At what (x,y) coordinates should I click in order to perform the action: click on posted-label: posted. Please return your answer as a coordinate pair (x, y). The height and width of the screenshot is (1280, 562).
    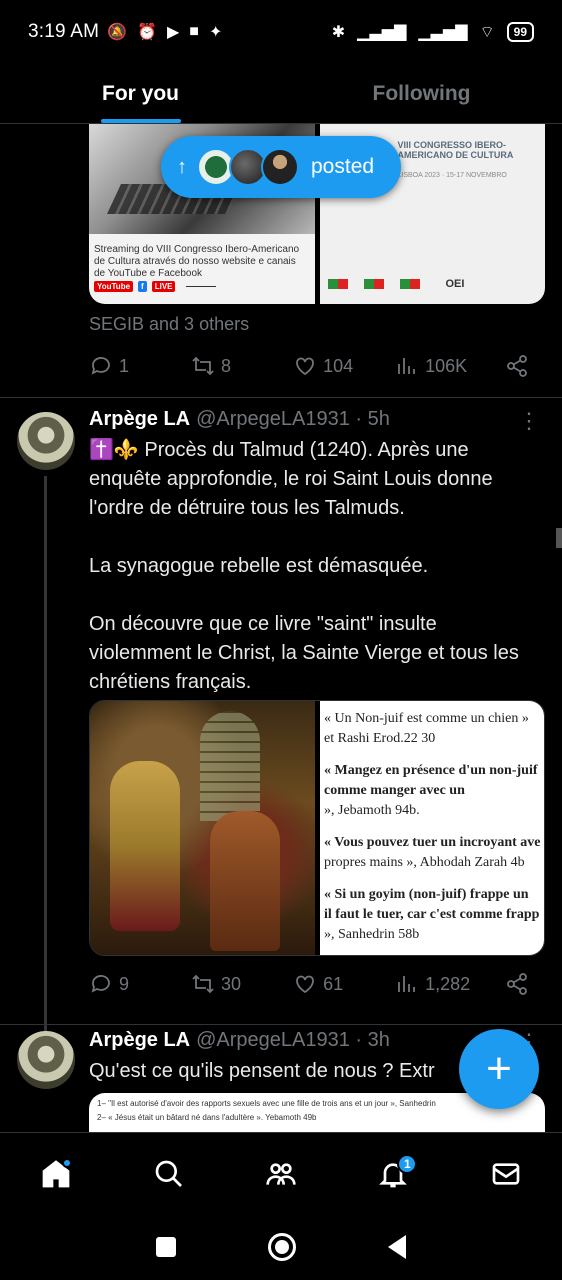
    Looking at the image, I should click on (343, 166).